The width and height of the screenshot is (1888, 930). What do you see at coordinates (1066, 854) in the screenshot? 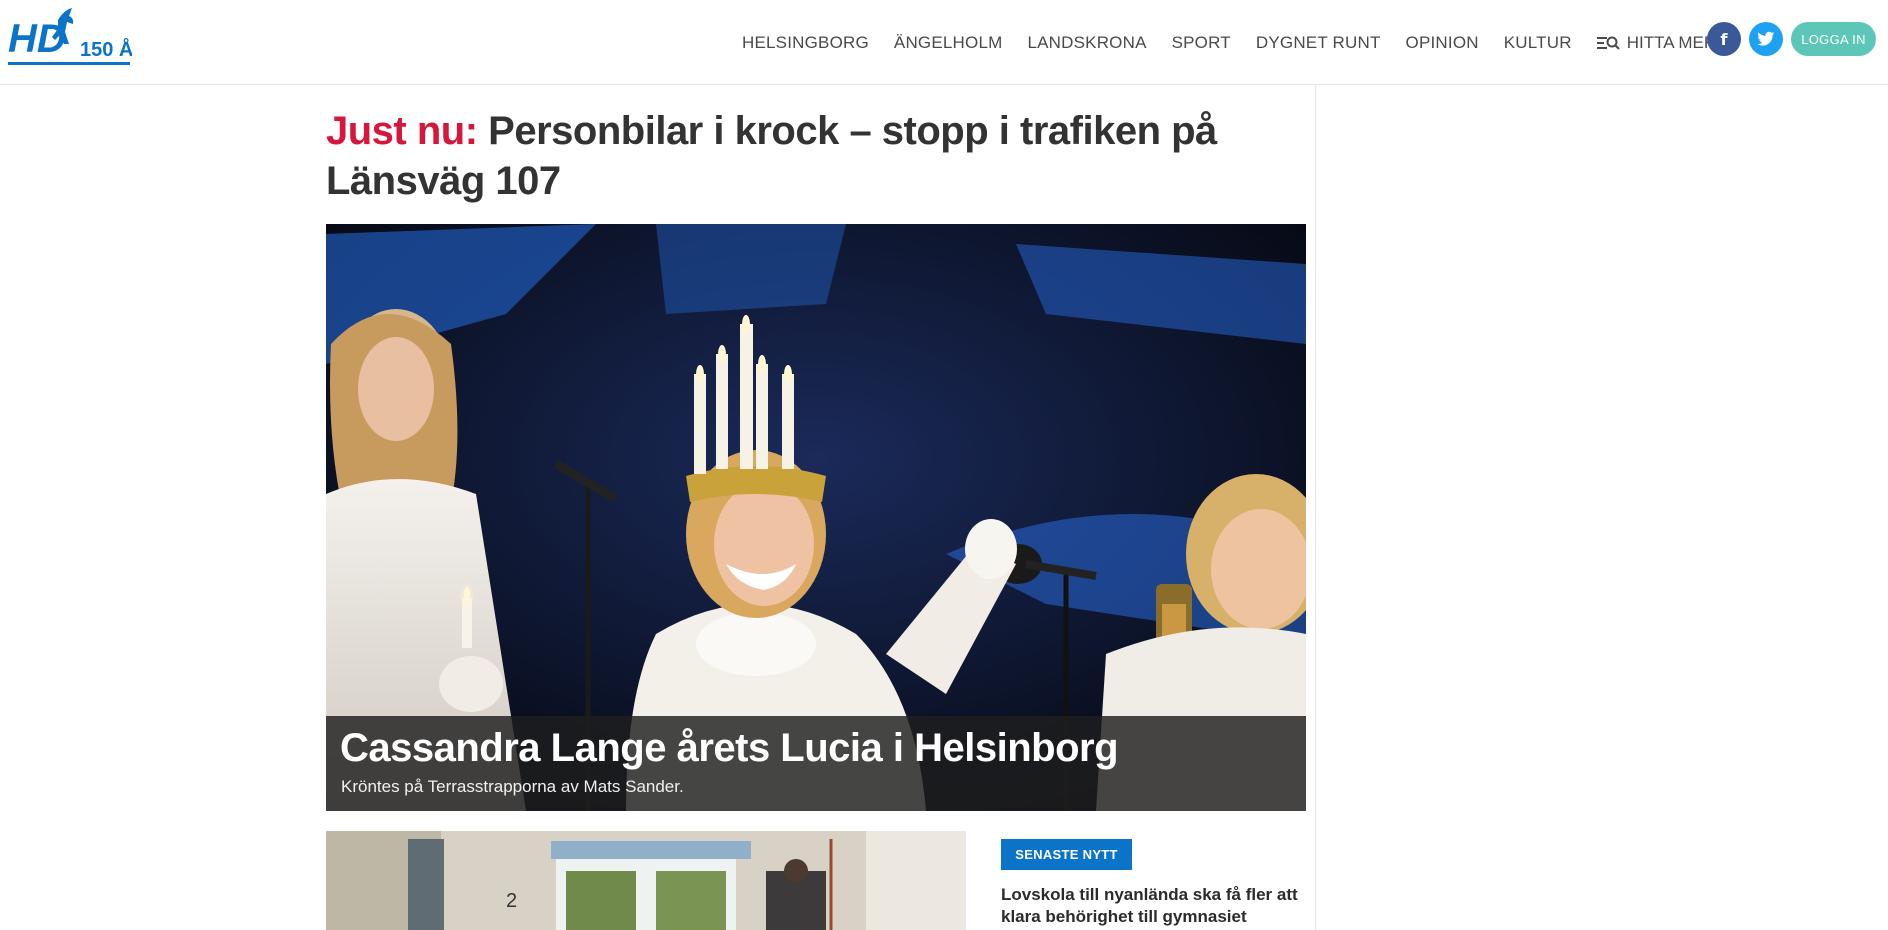
I see `latest-news-badge: SENASTE NYTT` at bounding box center [1066, 854].